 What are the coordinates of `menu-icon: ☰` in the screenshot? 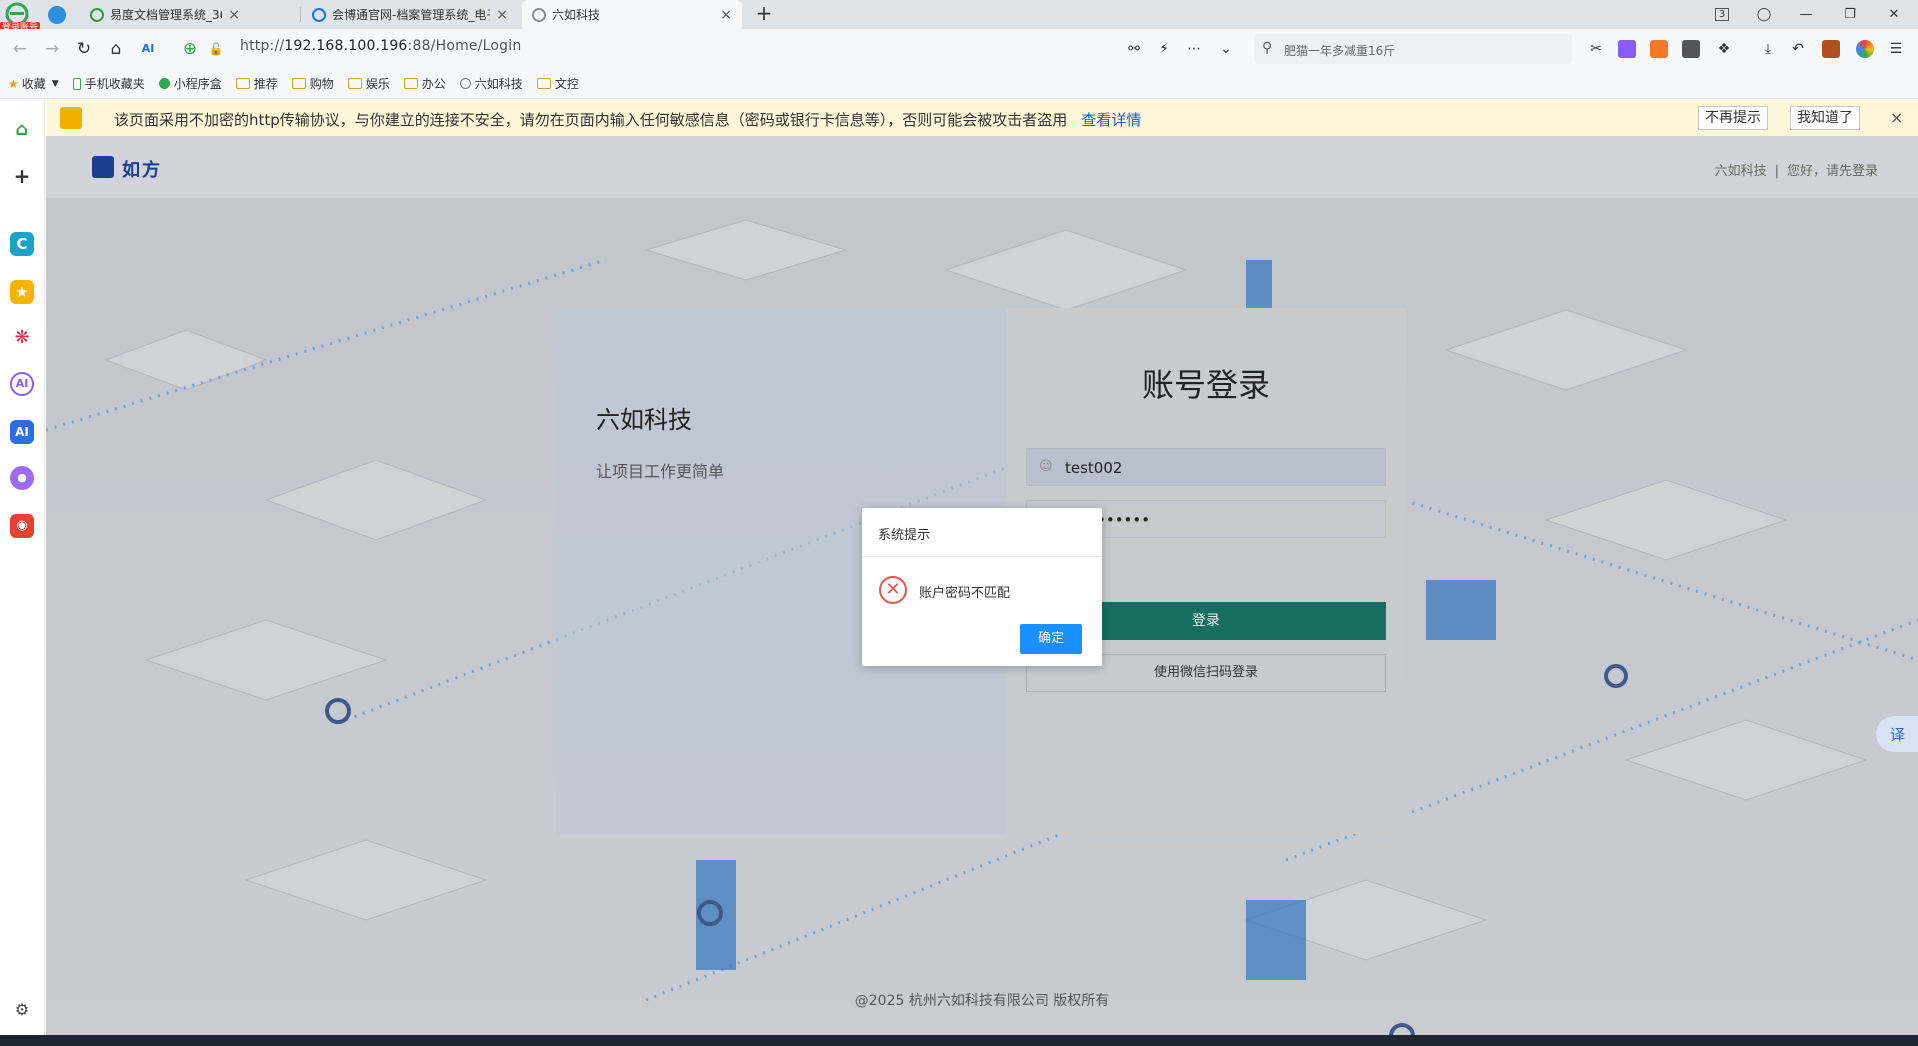 It's located at (1896, 49).